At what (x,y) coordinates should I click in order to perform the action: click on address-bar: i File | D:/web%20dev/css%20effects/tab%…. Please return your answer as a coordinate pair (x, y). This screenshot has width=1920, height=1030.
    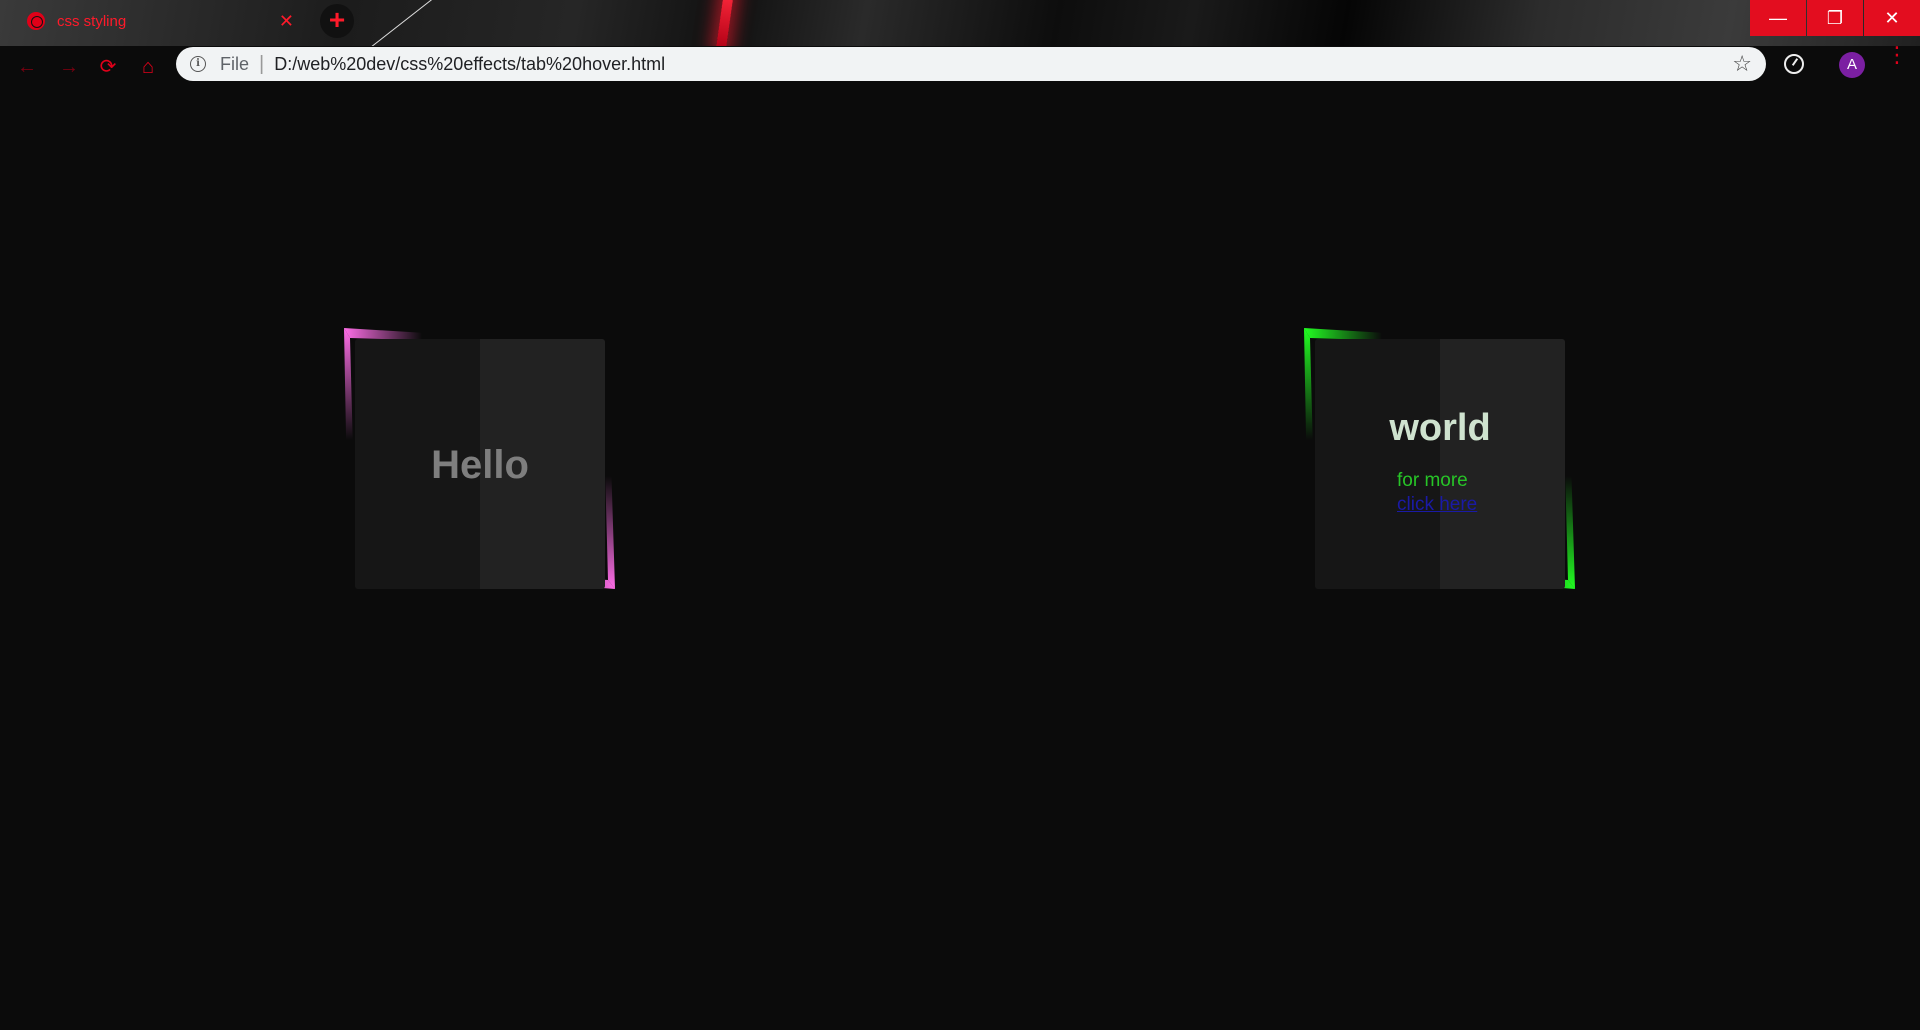
    Looking at the image, I should click on (971, 64).